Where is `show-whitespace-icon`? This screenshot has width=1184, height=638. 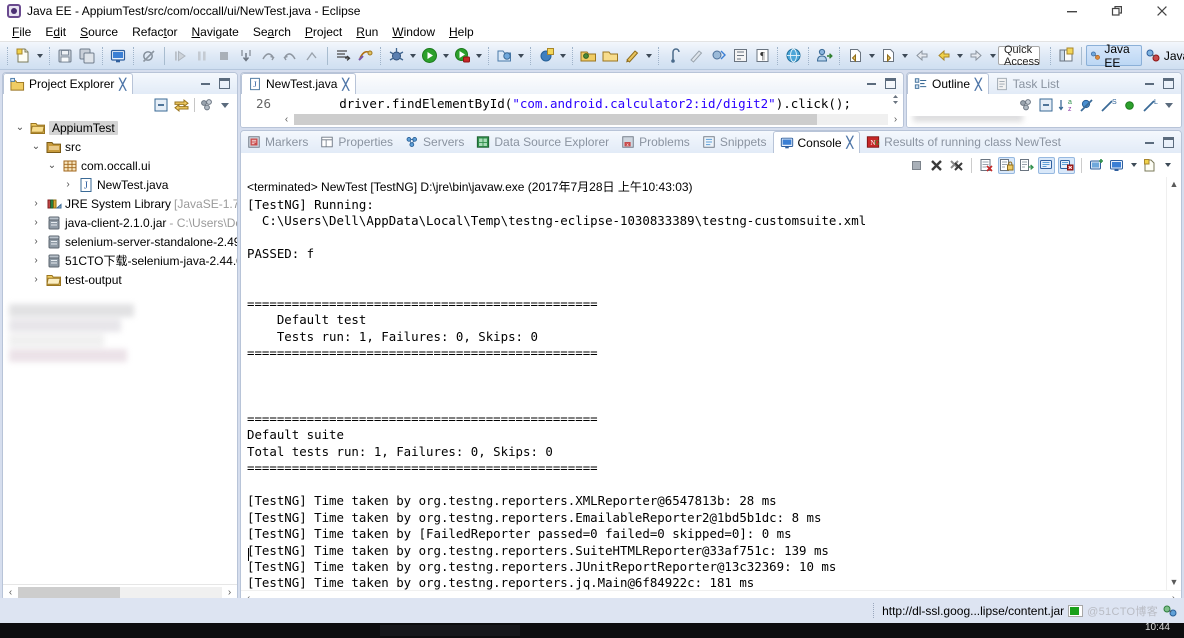 show-whitespace-icon is located at coordinates (740, 56).